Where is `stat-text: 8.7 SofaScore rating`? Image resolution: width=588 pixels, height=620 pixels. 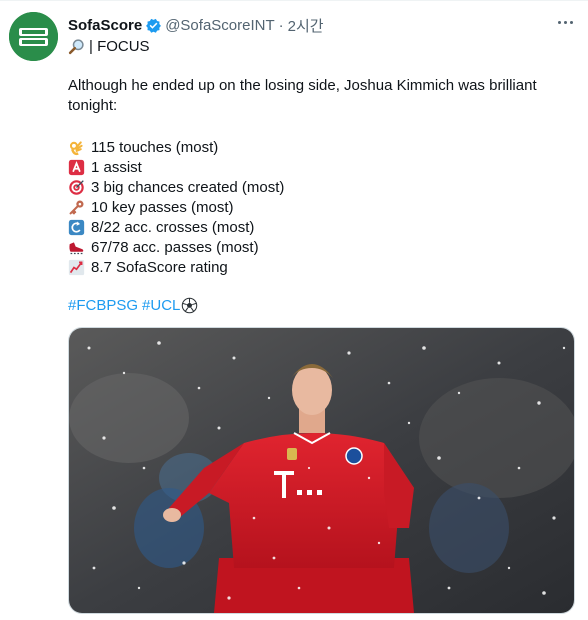
stat-text: 8.7 SofaScore rating is located at coordinates (159, 267).